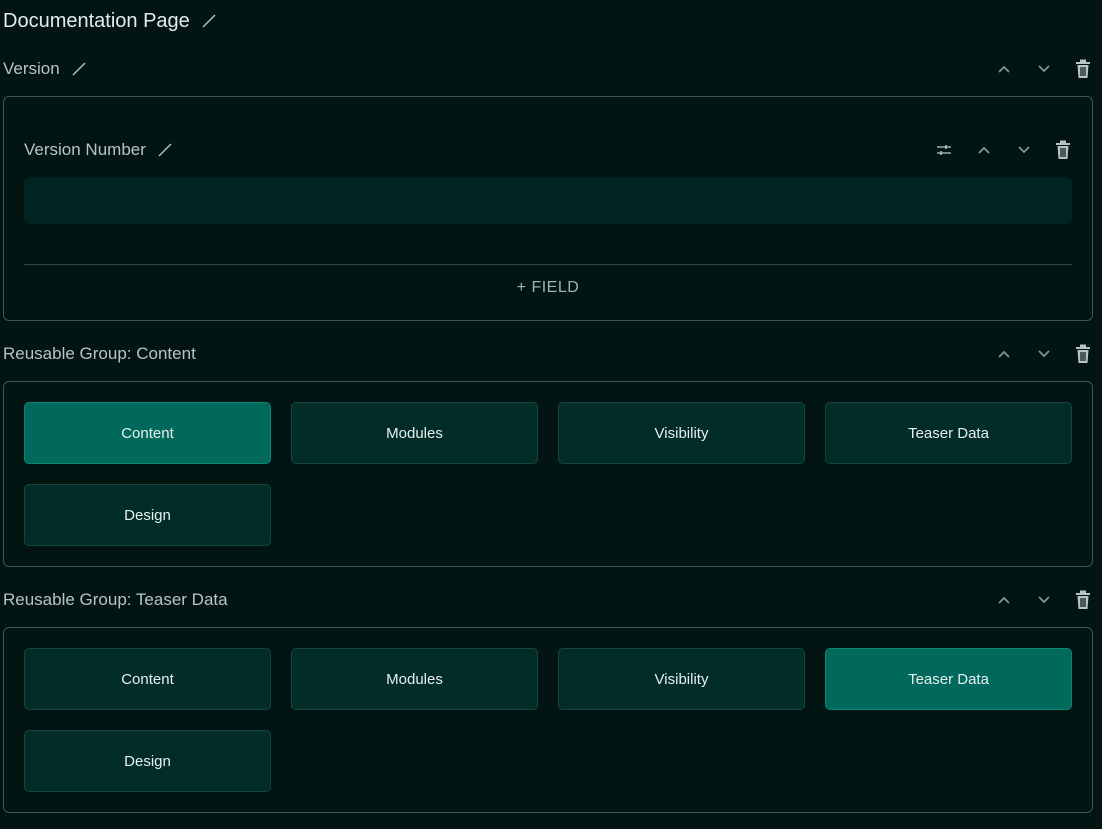  I want to click on version-number-label-row: Version Number, so click(548, 150).